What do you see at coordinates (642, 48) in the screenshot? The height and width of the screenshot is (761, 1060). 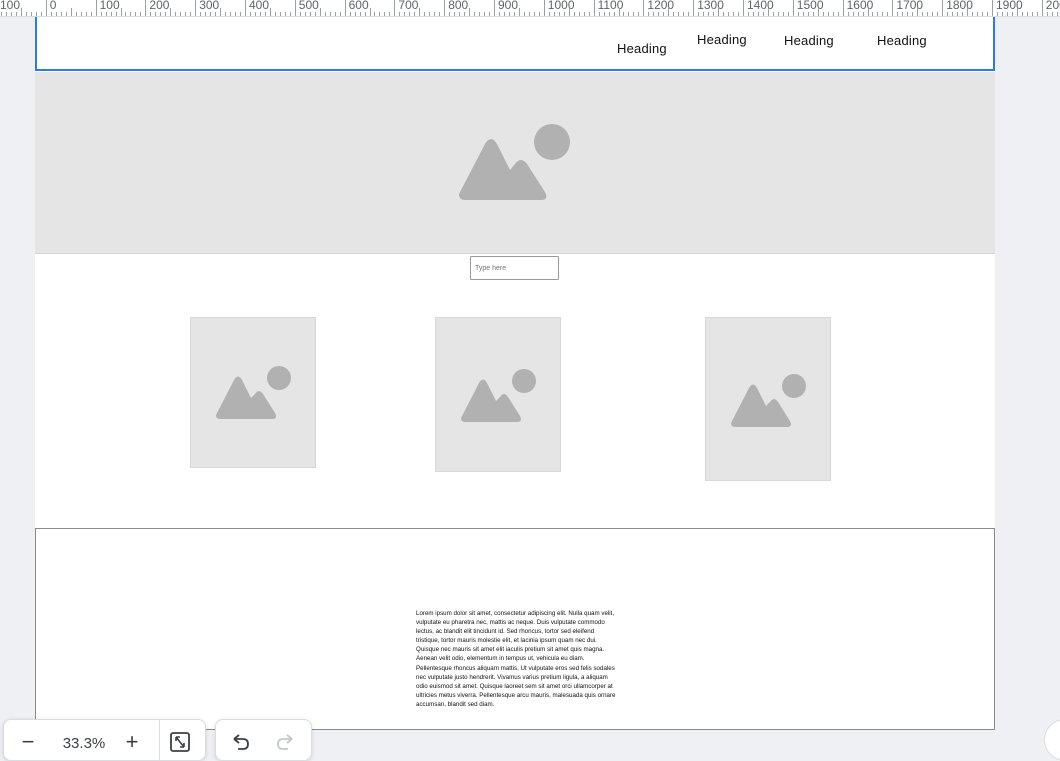 I see `nav-heading-1: Heading` at bounding box center [642, 48].